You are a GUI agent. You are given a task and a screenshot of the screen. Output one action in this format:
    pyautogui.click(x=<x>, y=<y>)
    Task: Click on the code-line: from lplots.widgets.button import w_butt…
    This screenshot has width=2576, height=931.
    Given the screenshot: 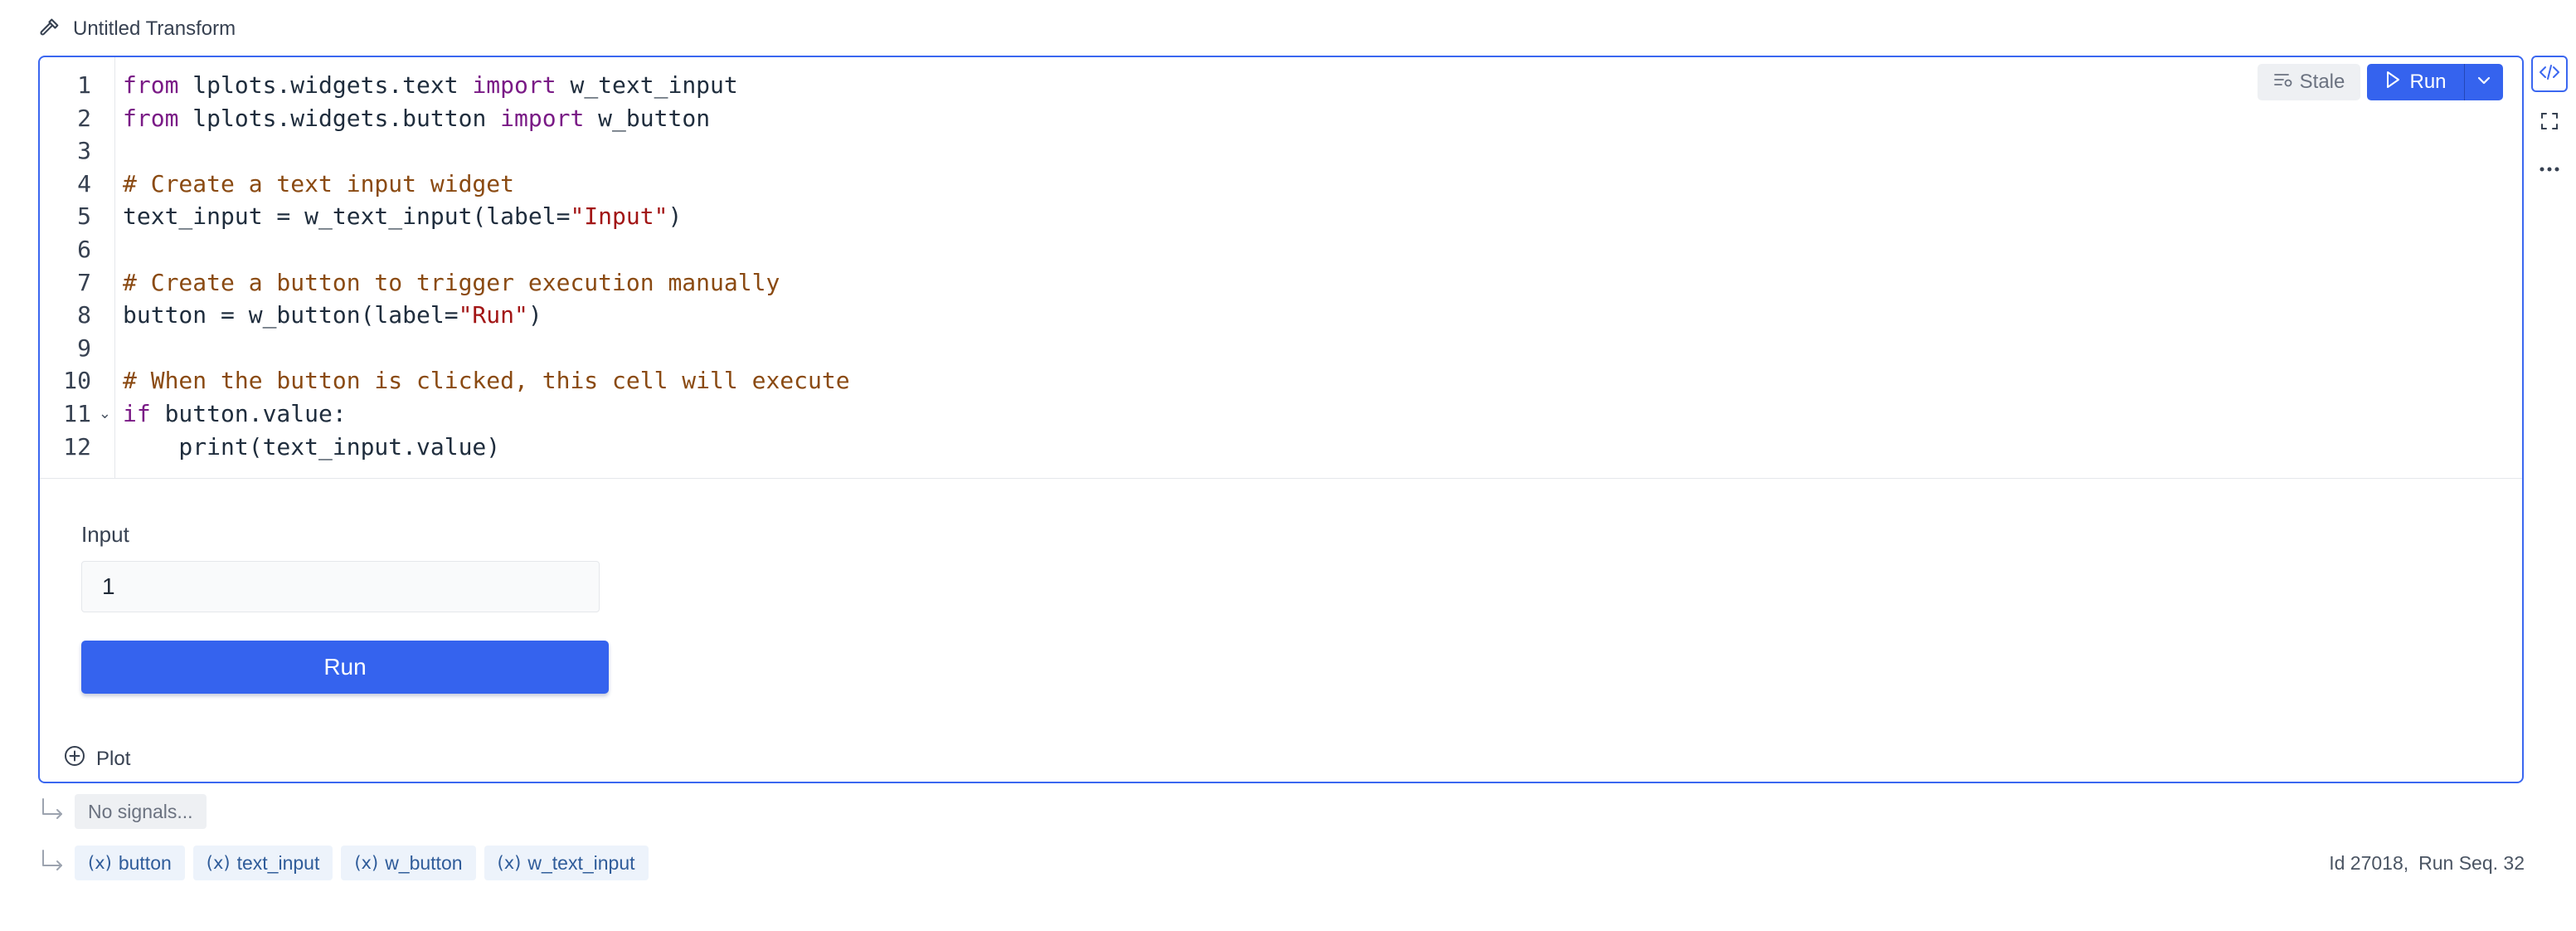 What is the action you would take?
    pyautogui.click(x=416, y=118)
    